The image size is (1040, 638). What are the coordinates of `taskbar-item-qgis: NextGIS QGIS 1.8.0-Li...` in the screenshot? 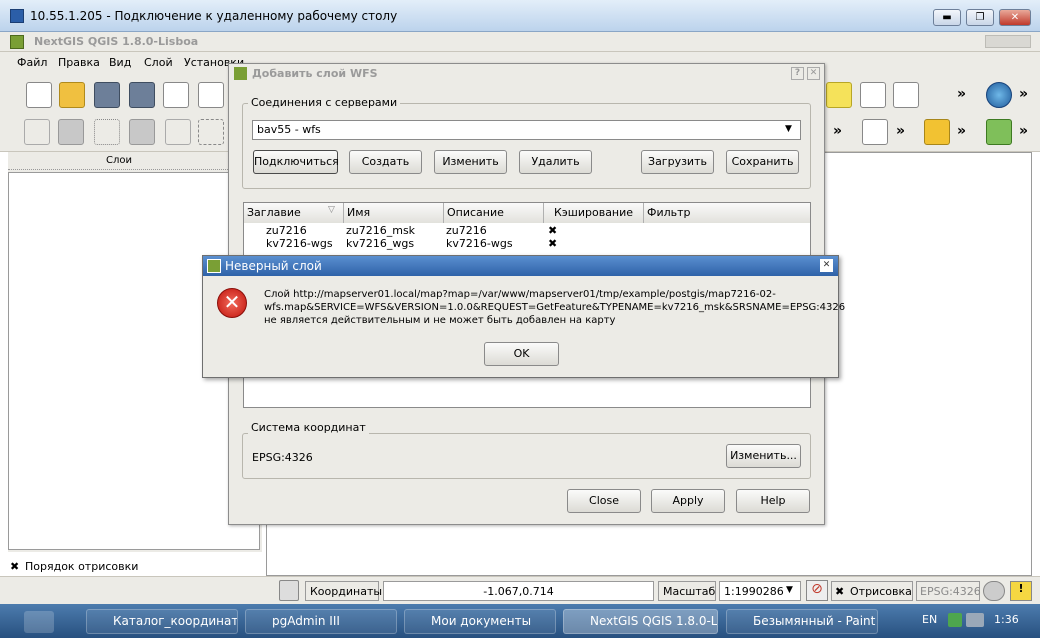 It's located at (640, 621).